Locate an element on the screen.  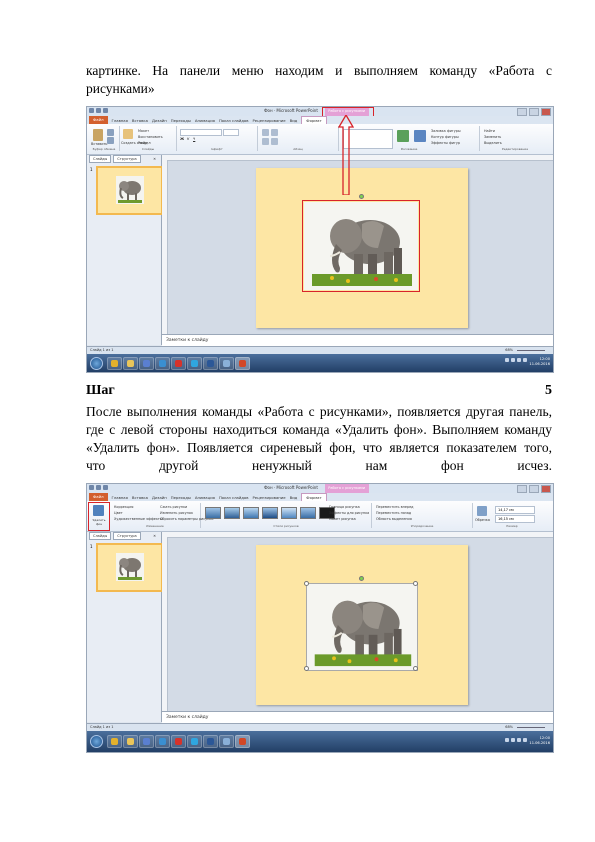
arrow-up-icon is located at coordinates (346, 155).